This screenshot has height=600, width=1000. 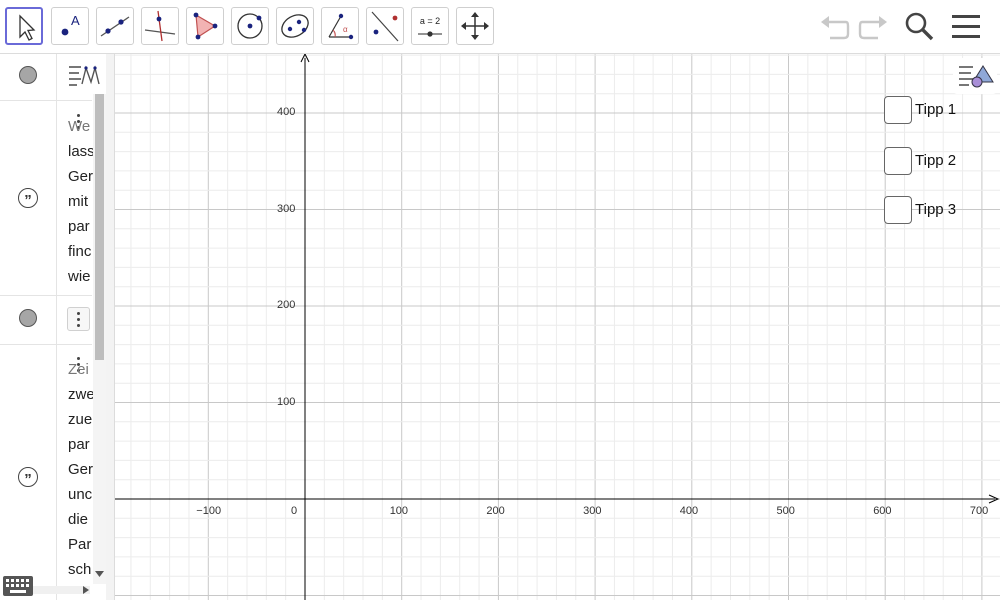 What do you see at coordinates (80, 151) in the screenshot?
I see `text-line: lass` at bounding box center [80, 151].